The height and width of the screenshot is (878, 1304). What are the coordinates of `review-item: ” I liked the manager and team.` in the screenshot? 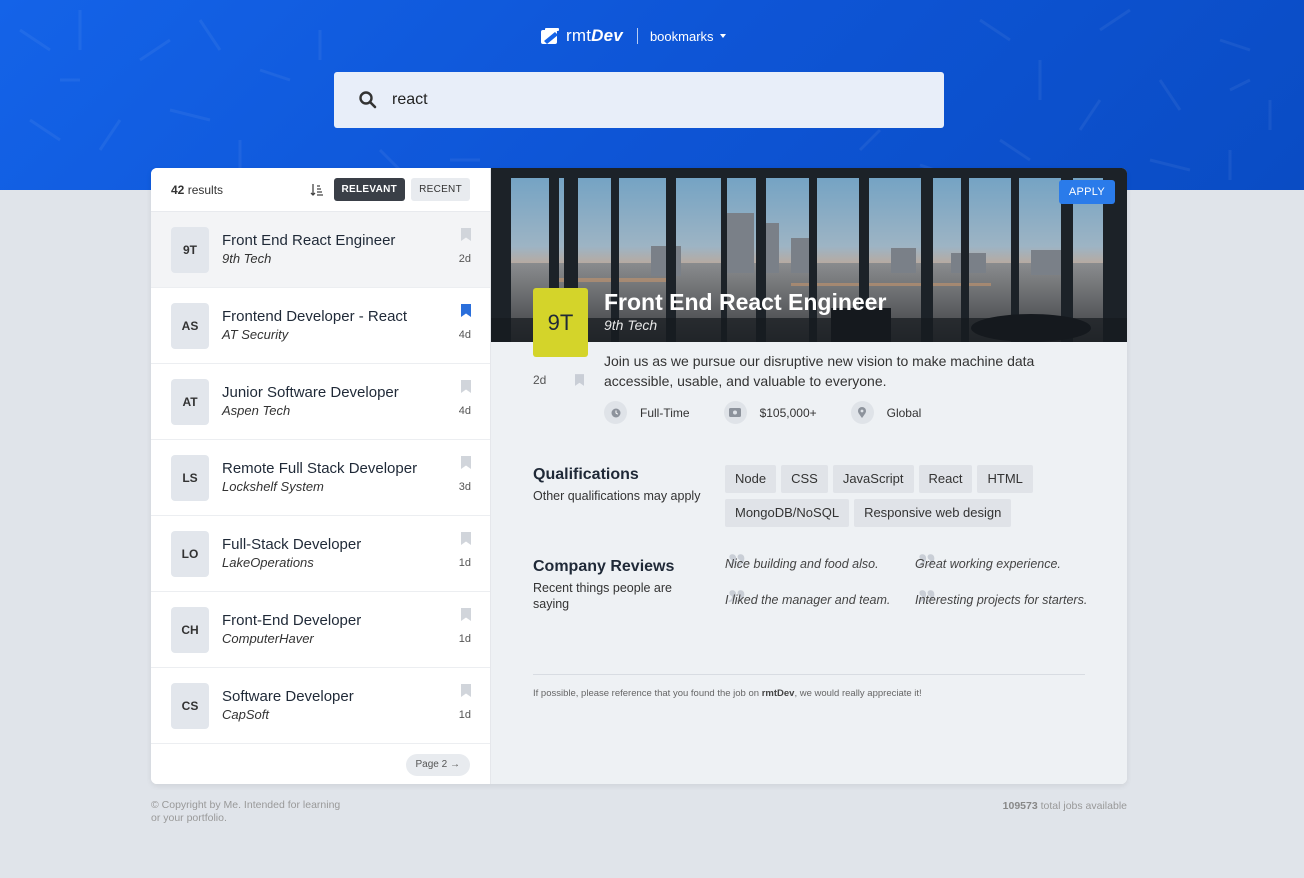 It's located at (820, 604).